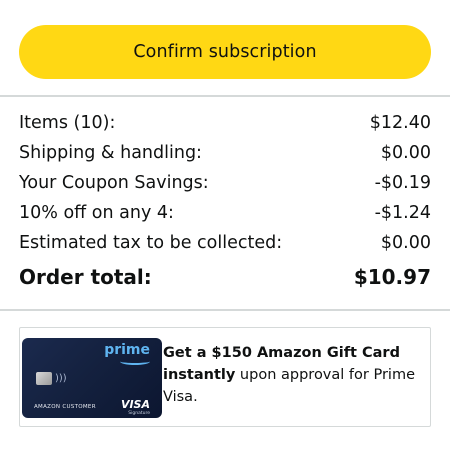  What do you see at coordinates (281, 353) in the screenshot?
I see `promo-headline: Get a $150 Amazon Gift Card` at bounding box center [281, 353].